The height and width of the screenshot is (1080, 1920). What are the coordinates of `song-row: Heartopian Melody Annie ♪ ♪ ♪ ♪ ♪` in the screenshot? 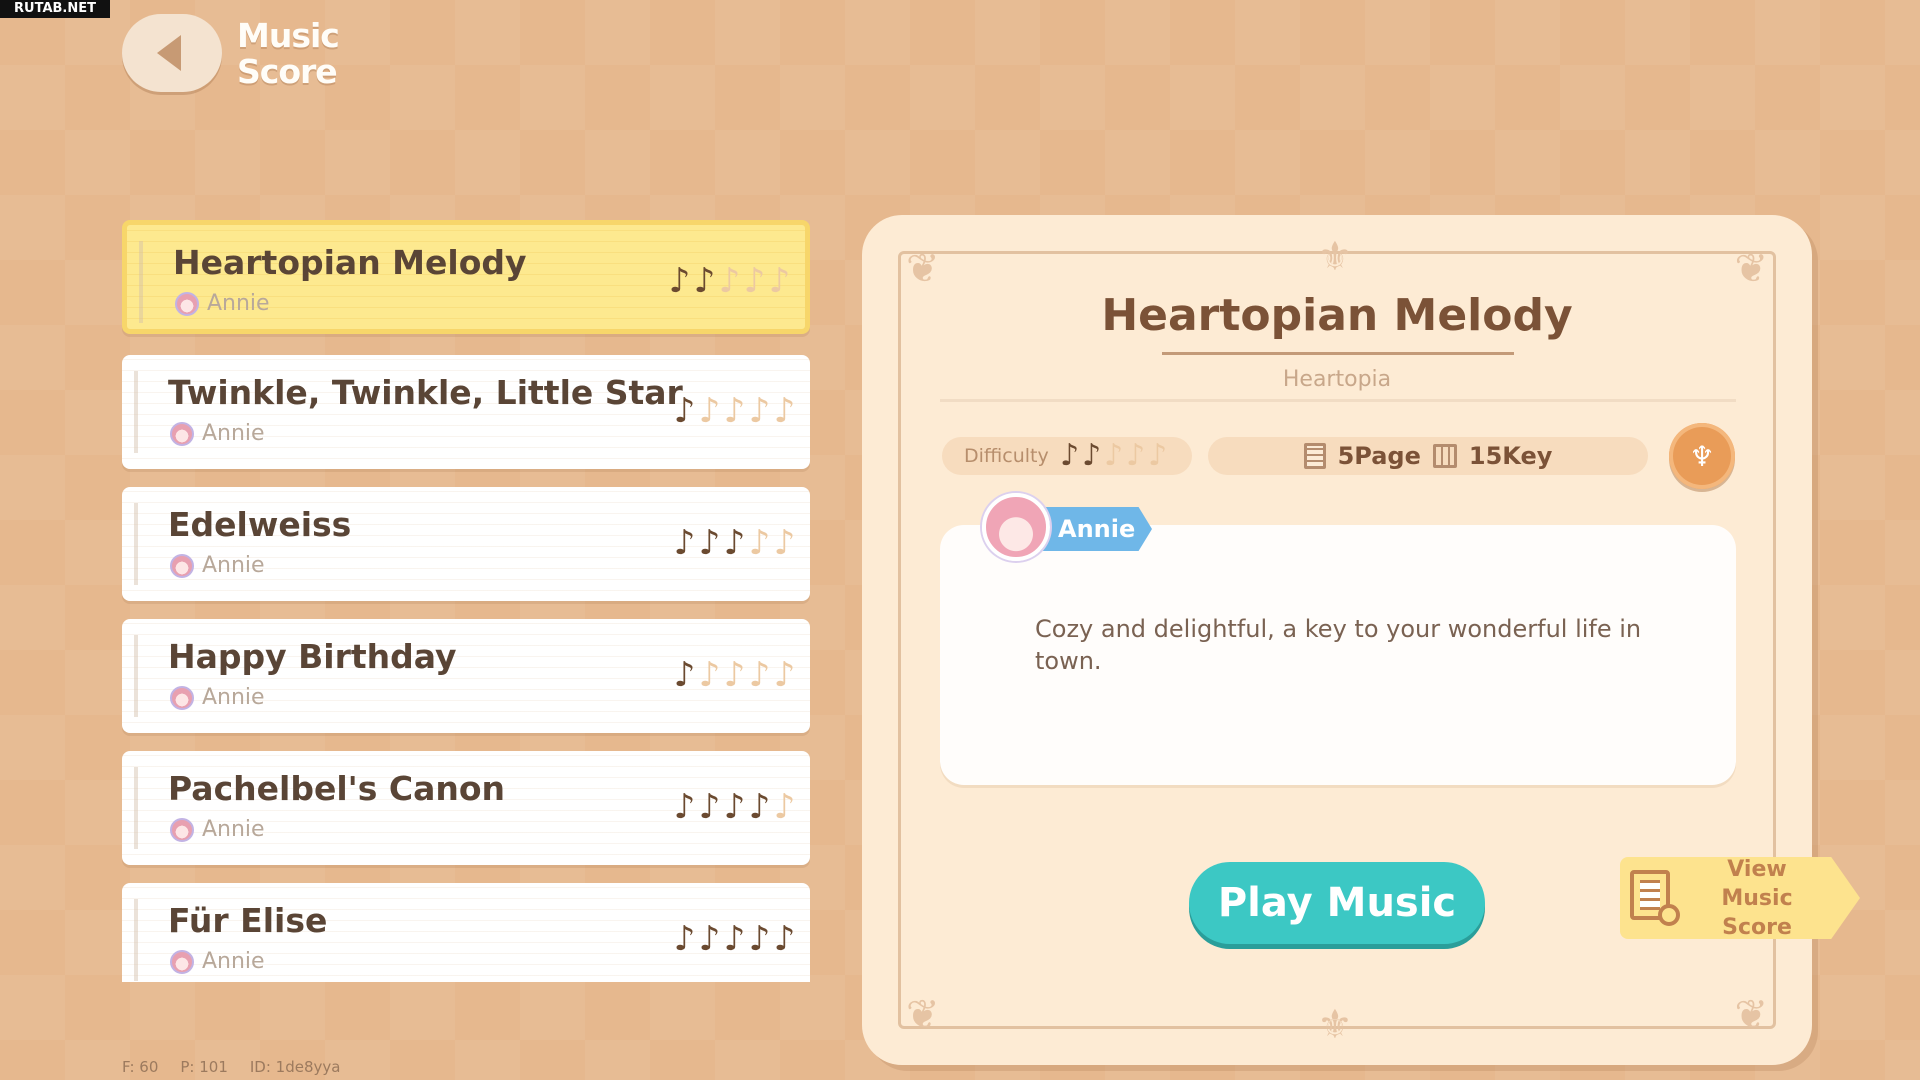 It's located at (466, 277).